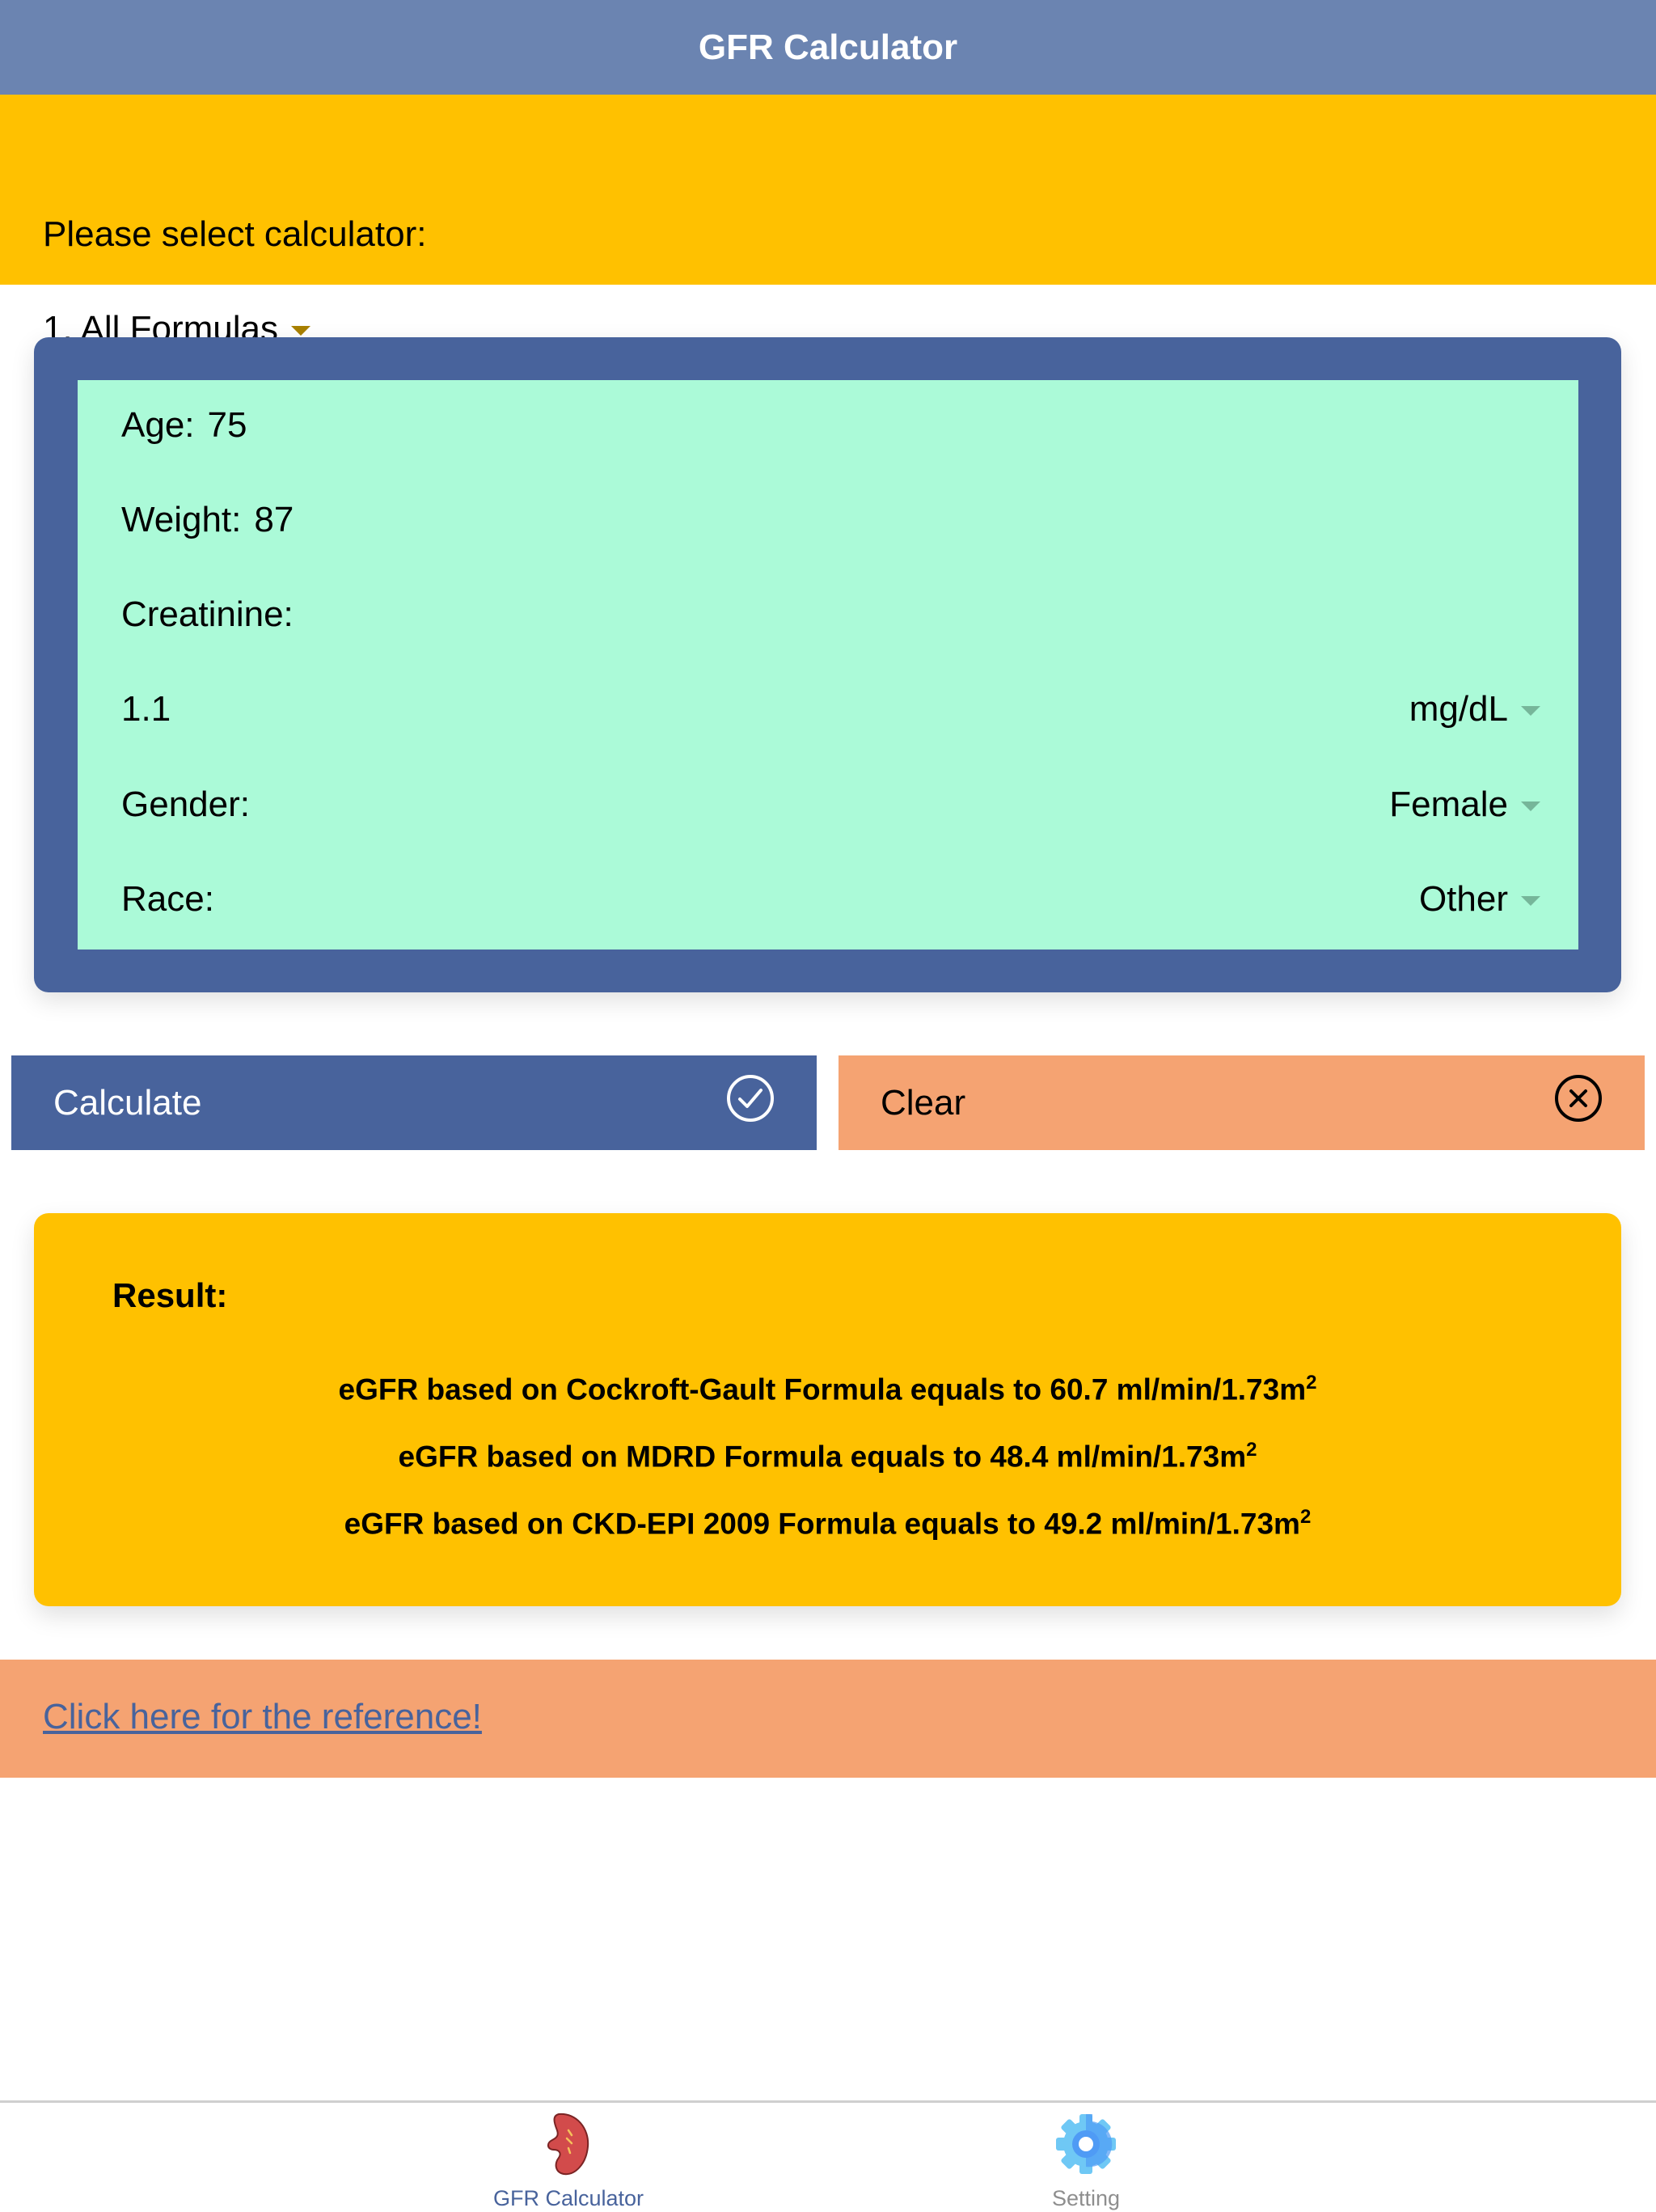 This screenshot has height=2212, width=1656. What do you see at coordinates (830, 426) in the screenshot?
I see `age-row: Age: 75` at bounding box center [830, 426].